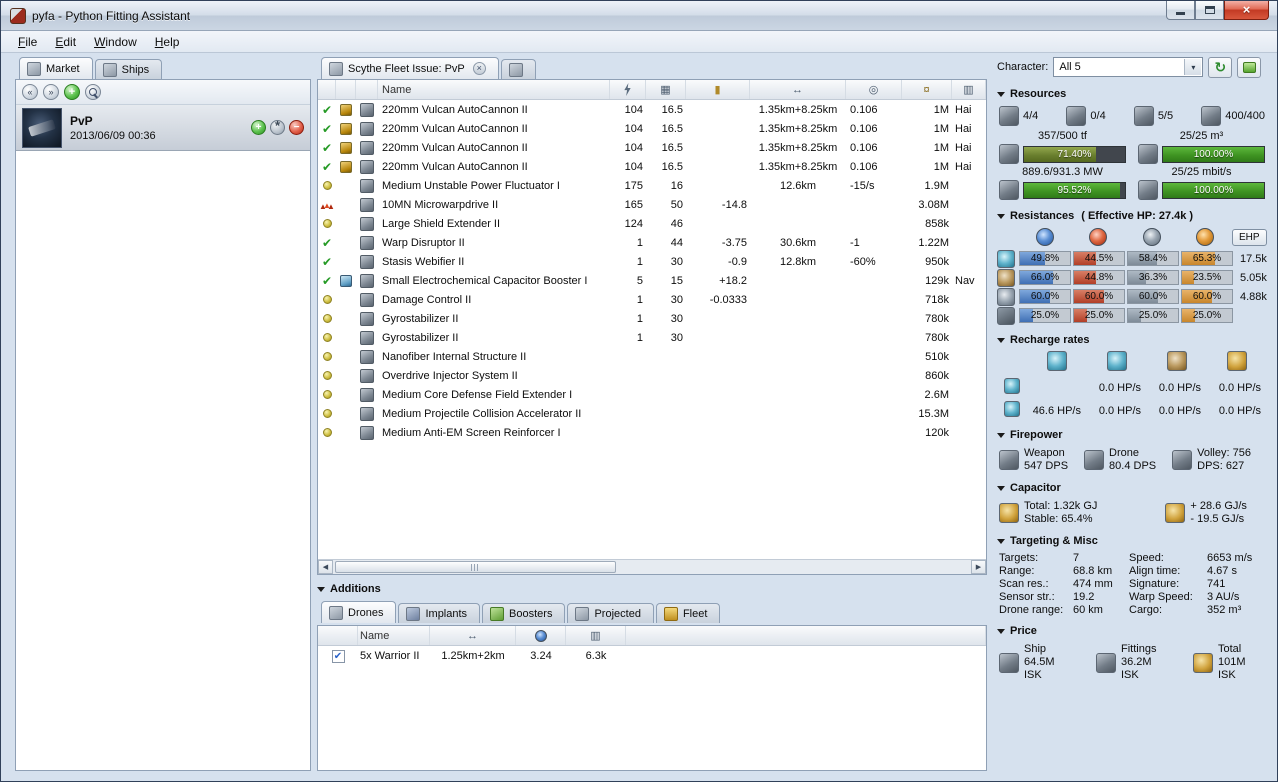 This screenshot has height=782, width=1278. What do you see at coordinates (1132, 340) in the screenshot?
I see `recharge-section-header: Recharge rates` at bounding box center [1132, 340].